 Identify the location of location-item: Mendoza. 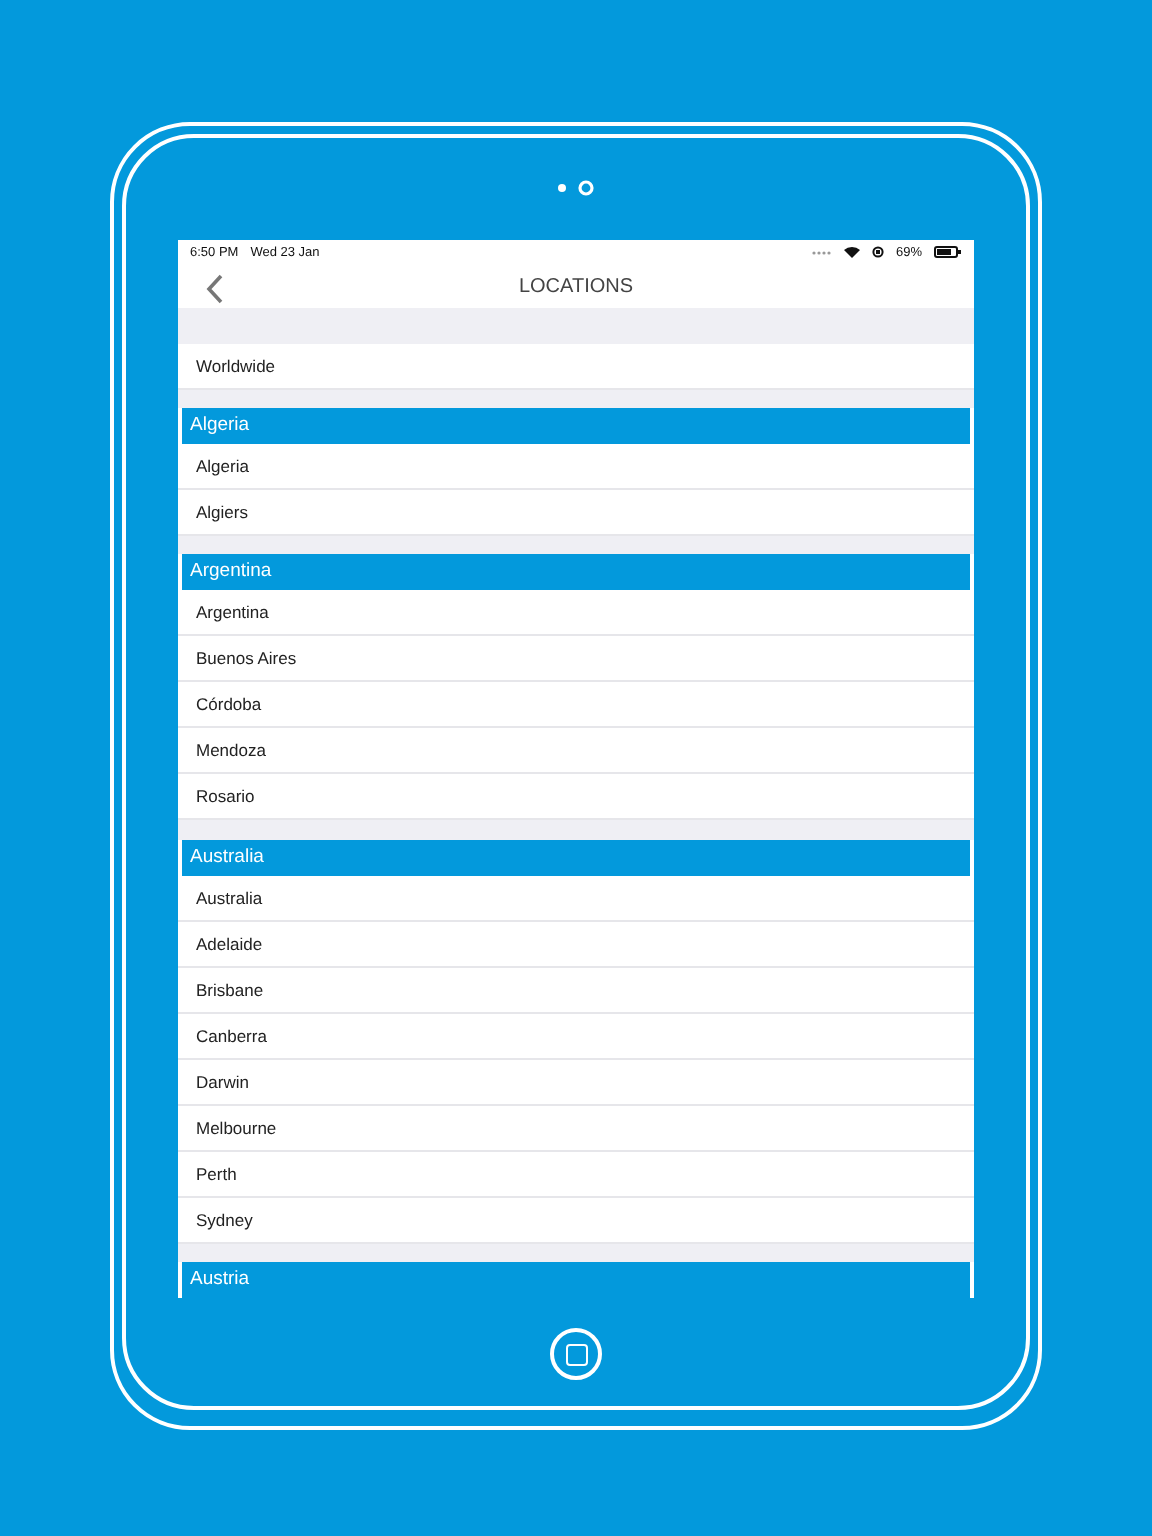
(576, 751).